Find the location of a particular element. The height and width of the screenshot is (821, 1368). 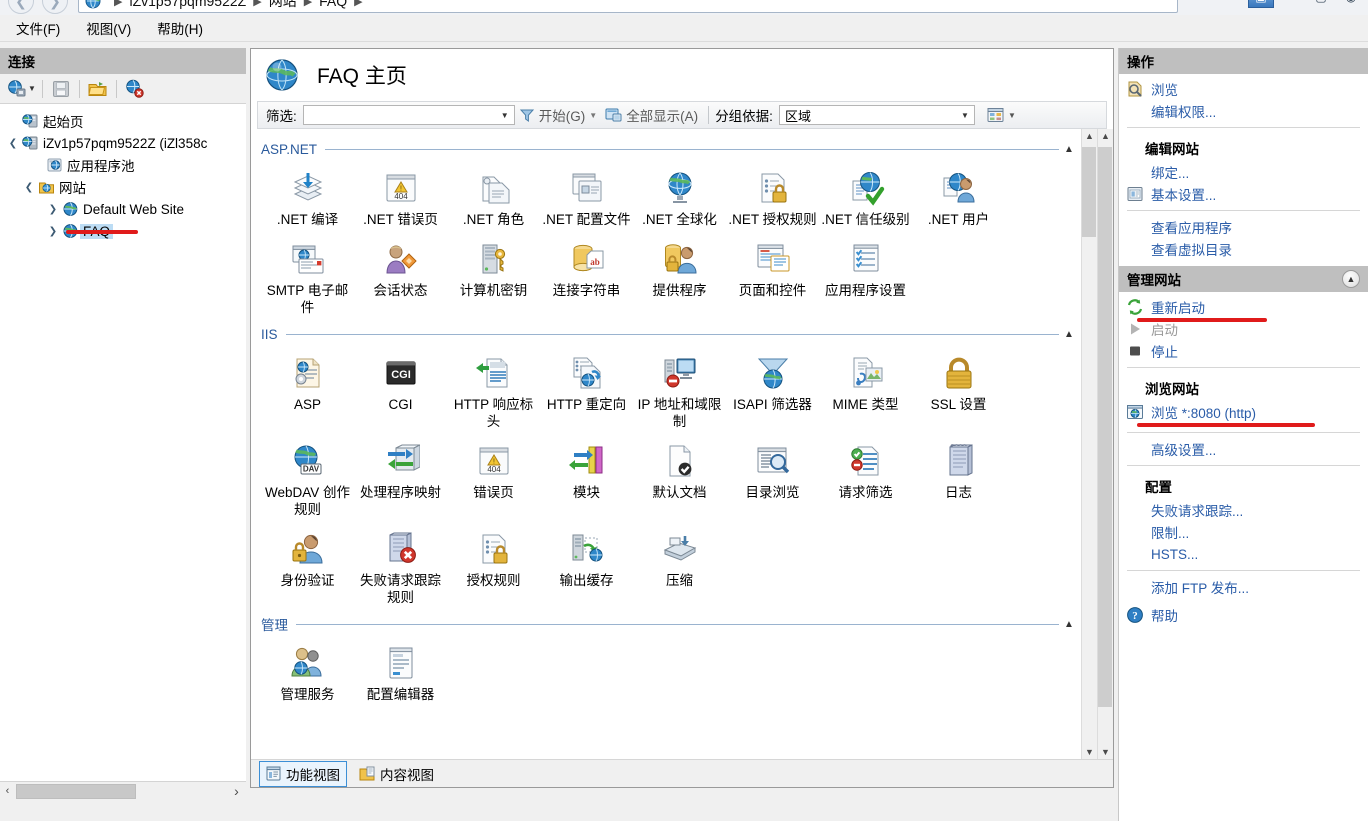

breadcrumb-item-sites: 网站 is located at coordinates (283, 5).